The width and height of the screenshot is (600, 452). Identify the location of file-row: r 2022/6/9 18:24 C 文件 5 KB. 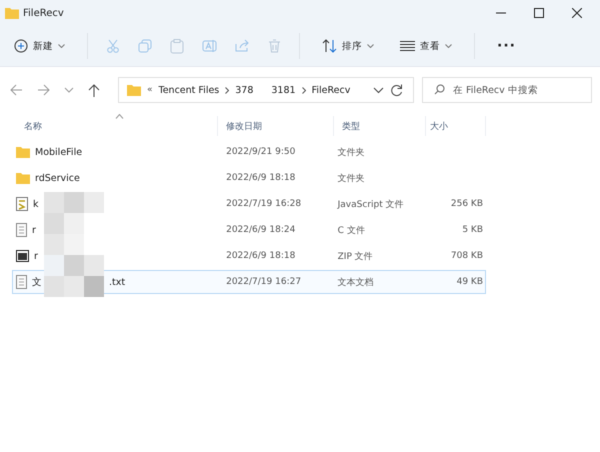
(249, 230).